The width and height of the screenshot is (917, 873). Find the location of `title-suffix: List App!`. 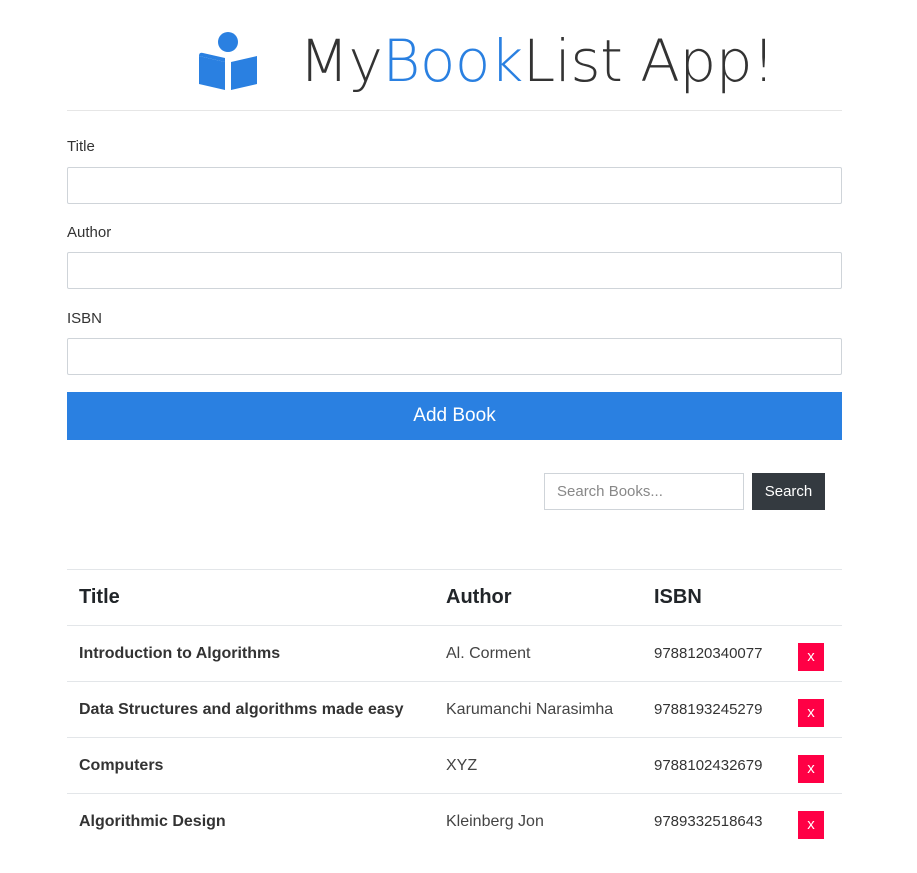

title-suffix: List App! is located at coordinates (648, 61).